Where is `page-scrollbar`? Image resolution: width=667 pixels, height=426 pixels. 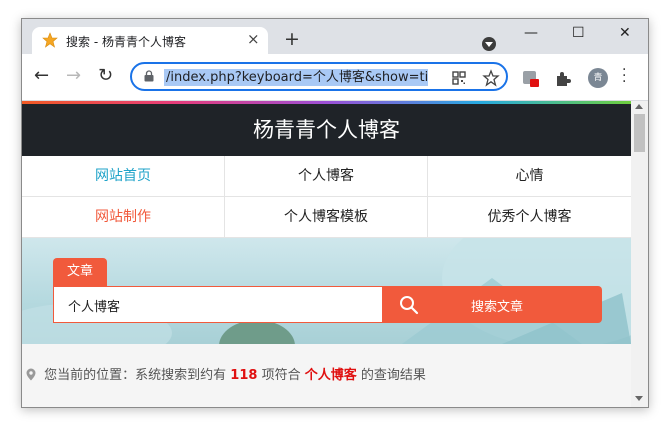
page-scrollbar is located at coordinates (639, 254).